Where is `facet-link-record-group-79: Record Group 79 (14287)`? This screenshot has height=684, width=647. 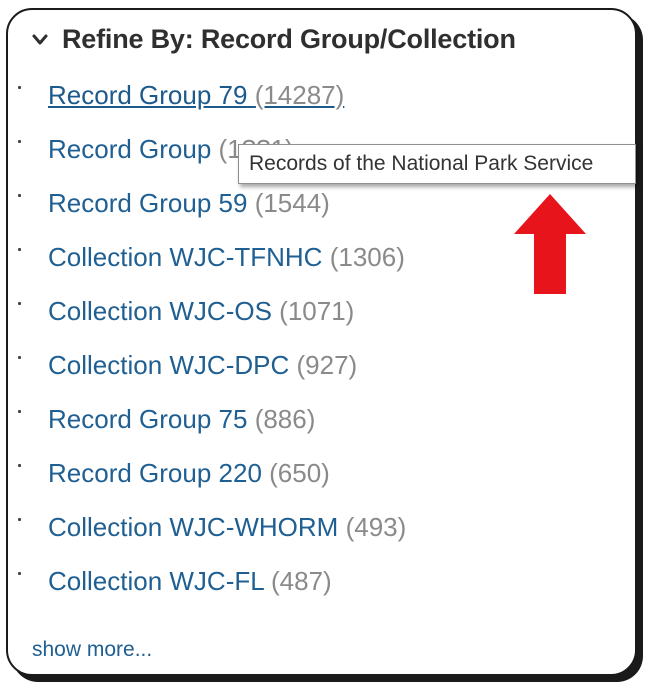 facet-link-record-group-79: Record Group 79 (14287) is located at coordinates (196, 95).